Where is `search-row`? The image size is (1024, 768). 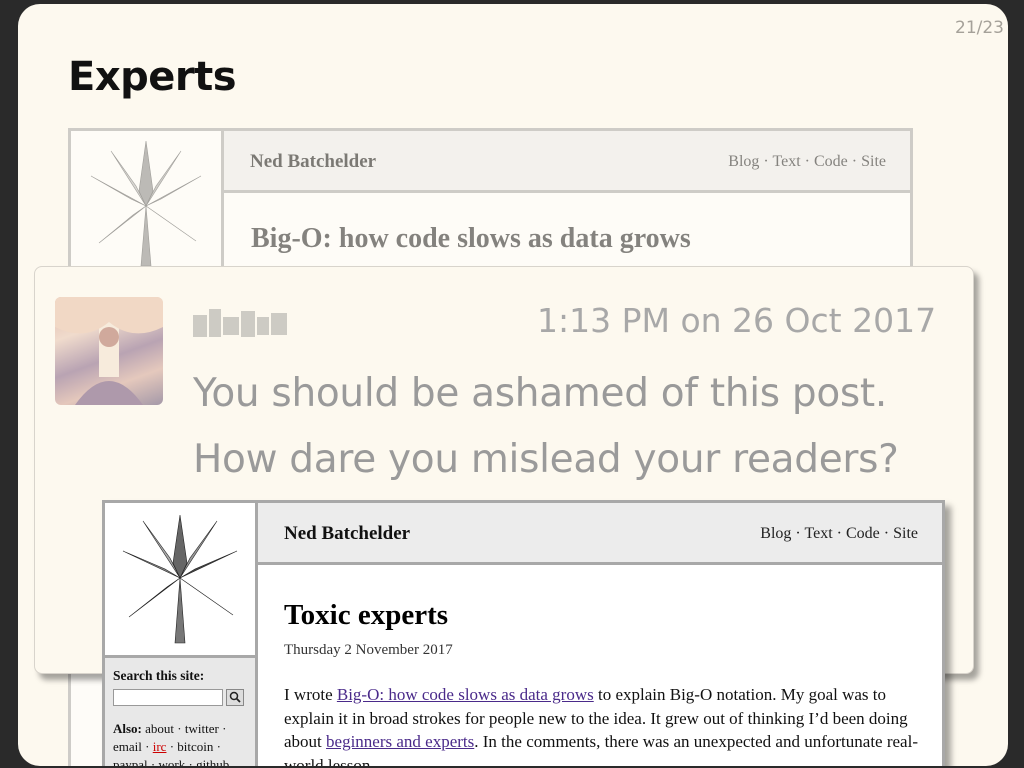
search-row is located at coordinates (180, 697).